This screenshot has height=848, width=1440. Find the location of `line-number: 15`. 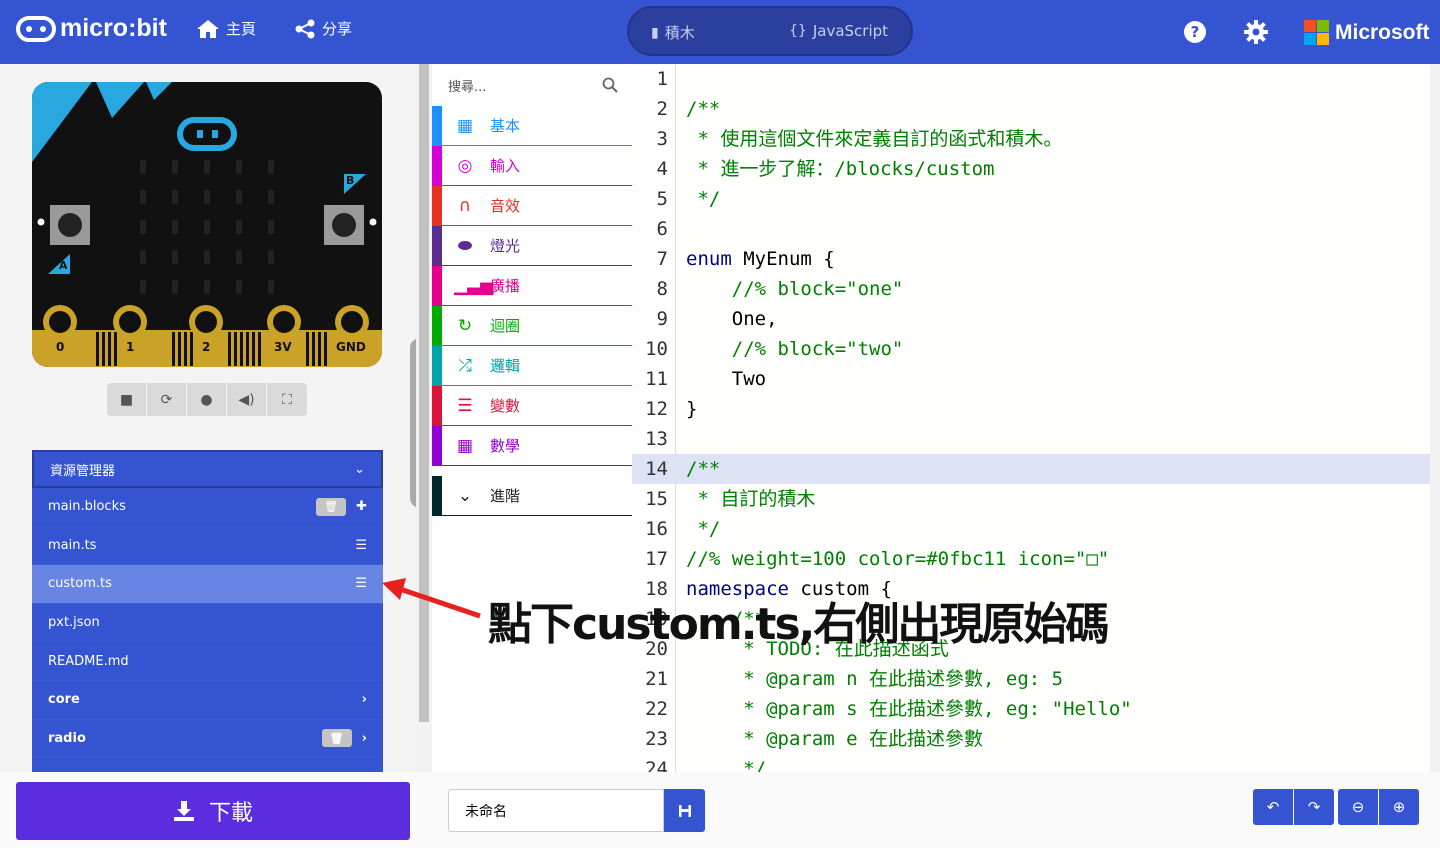

line-number: 15 is located at coordinates (656, 499).